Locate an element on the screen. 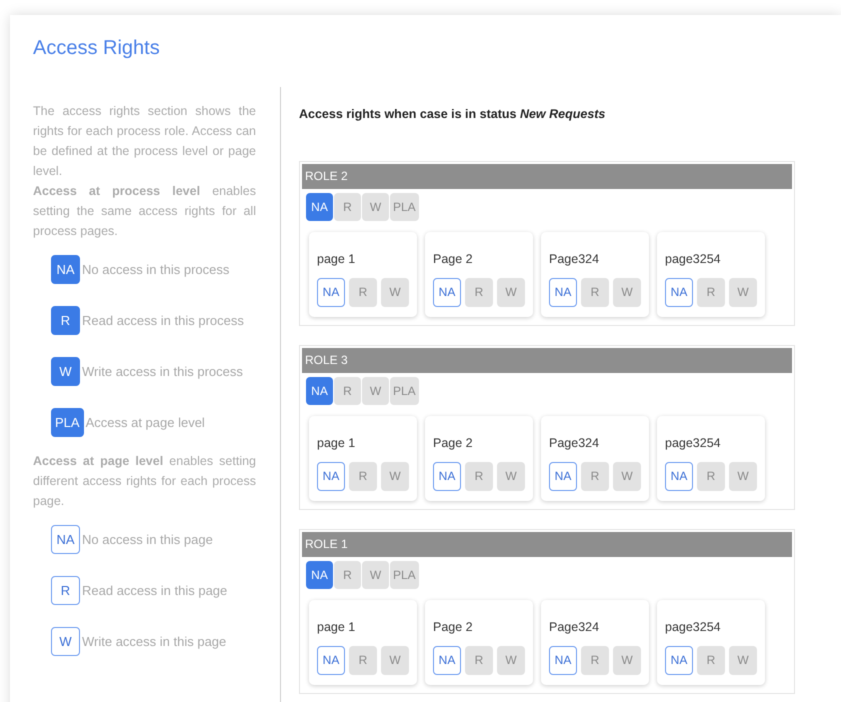 The image size is (841, 702). legend-label: Write access in this process is located at coordinates (162, 371).